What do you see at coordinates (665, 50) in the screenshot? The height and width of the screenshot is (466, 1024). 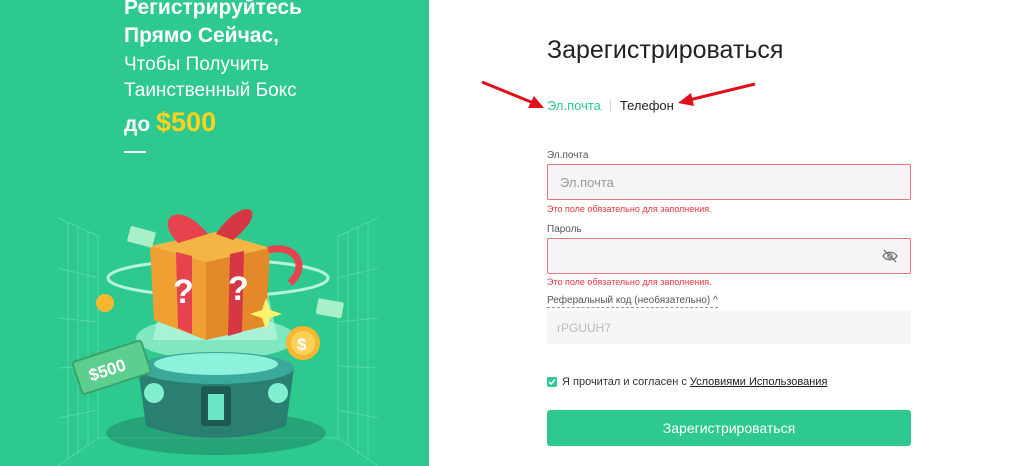 I see `page-title: Зарегистрироваться` at bounding box center [665, 50].